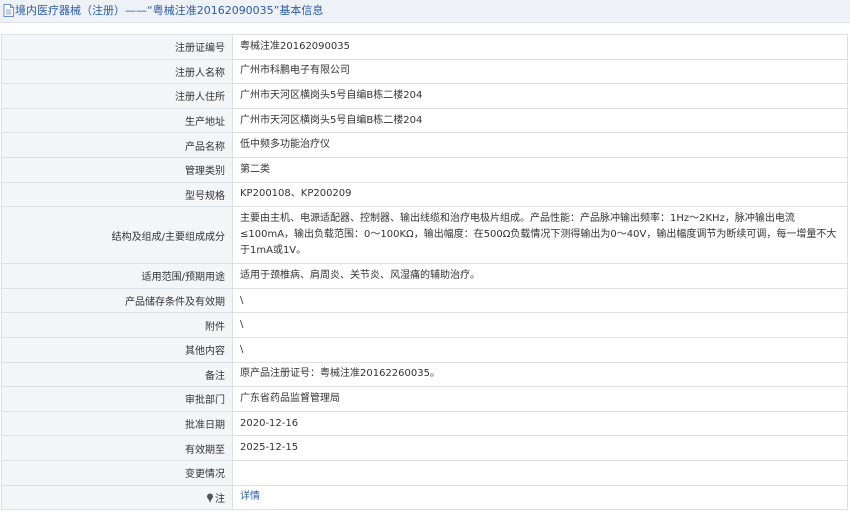 This screenshot has height=514, width=850. I want to click on page-header: 境内医疗器械（注册）——“粤械注准20162090035”基本信息, so click(425, 11).